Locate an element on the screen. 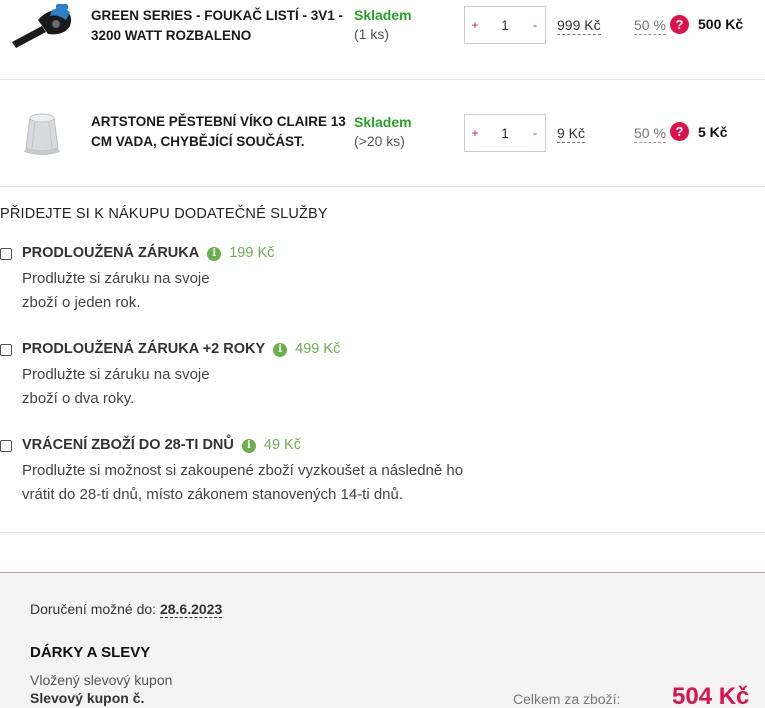  delivery-label: Doručení možné do: is located at coordinates (93, 609).